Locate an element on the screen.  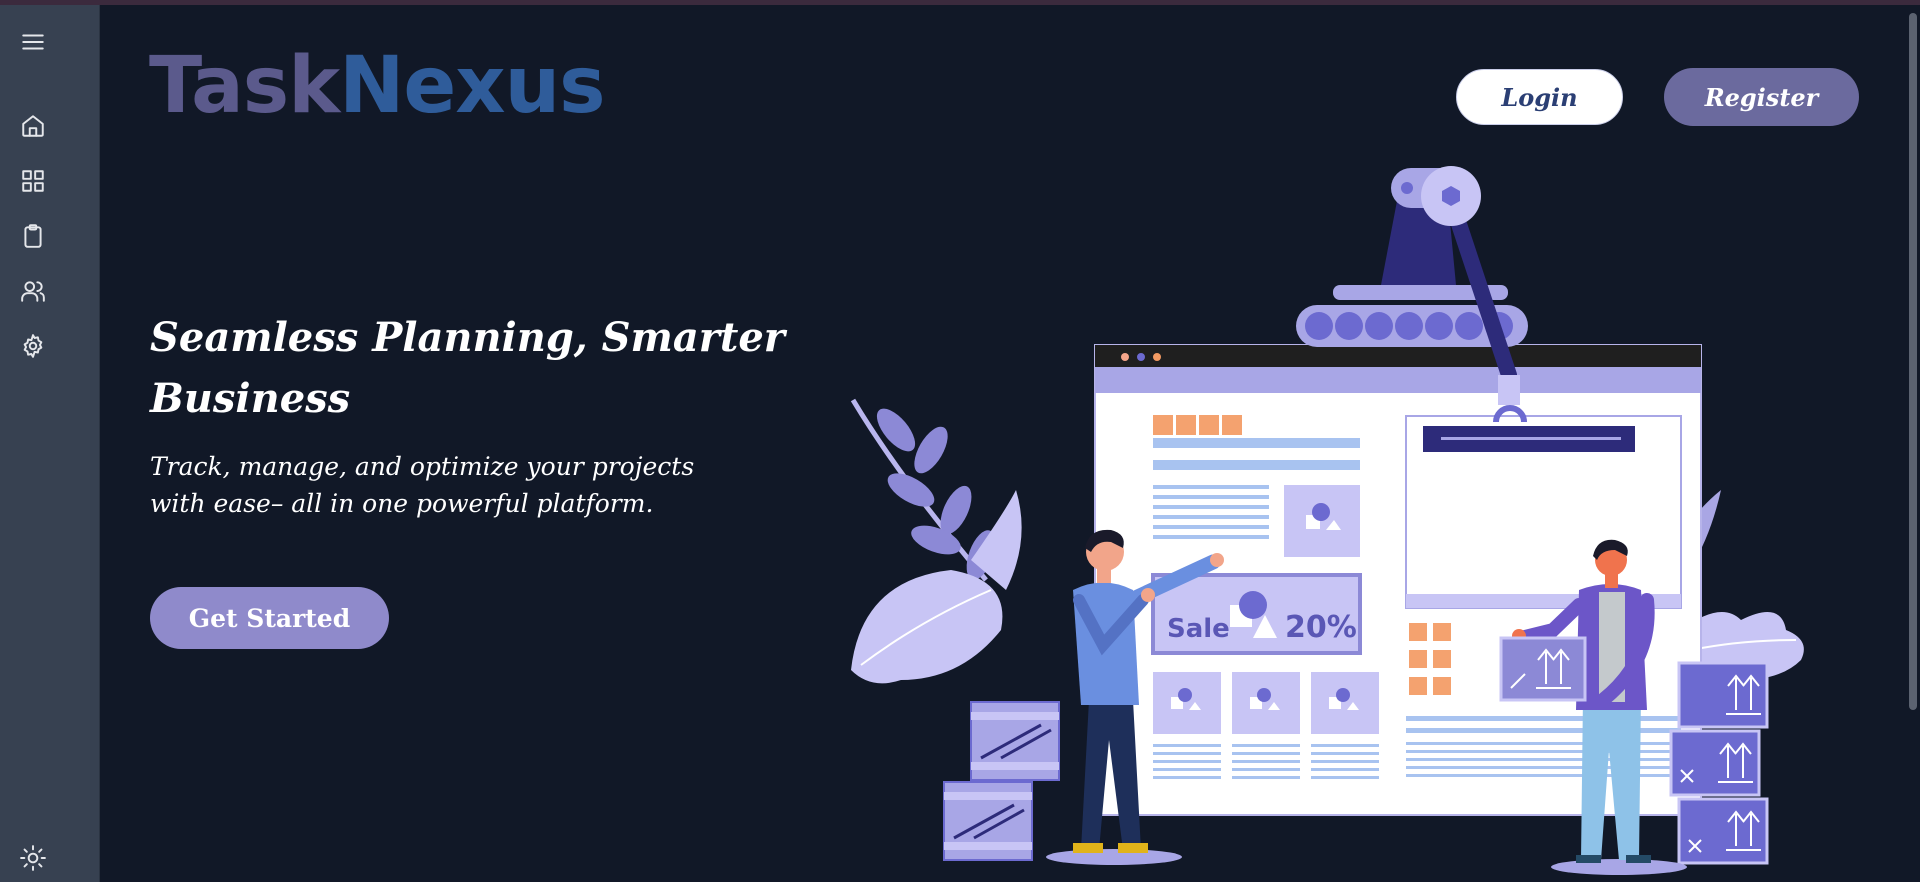
sun-icon is located at coordinates (33, 858).